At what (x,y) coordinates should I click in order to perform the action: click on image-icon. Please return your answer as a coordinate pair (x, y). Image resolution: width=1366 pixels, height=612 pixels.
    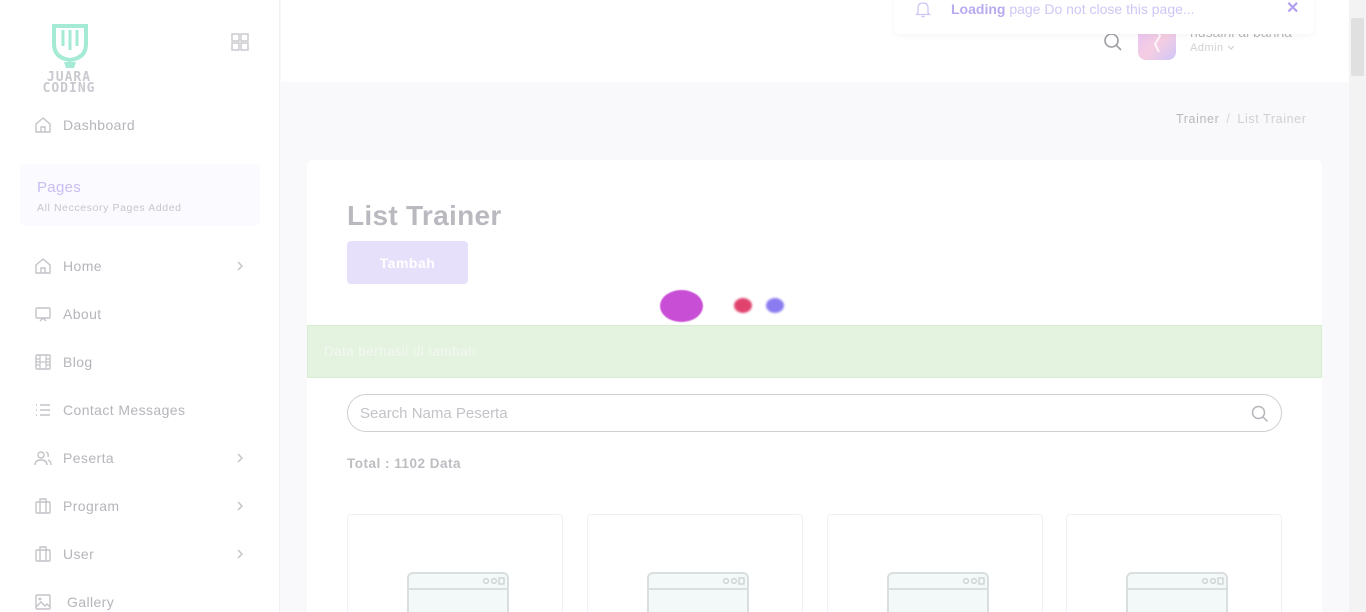
    Looking at the image, I should click on (43, 602).